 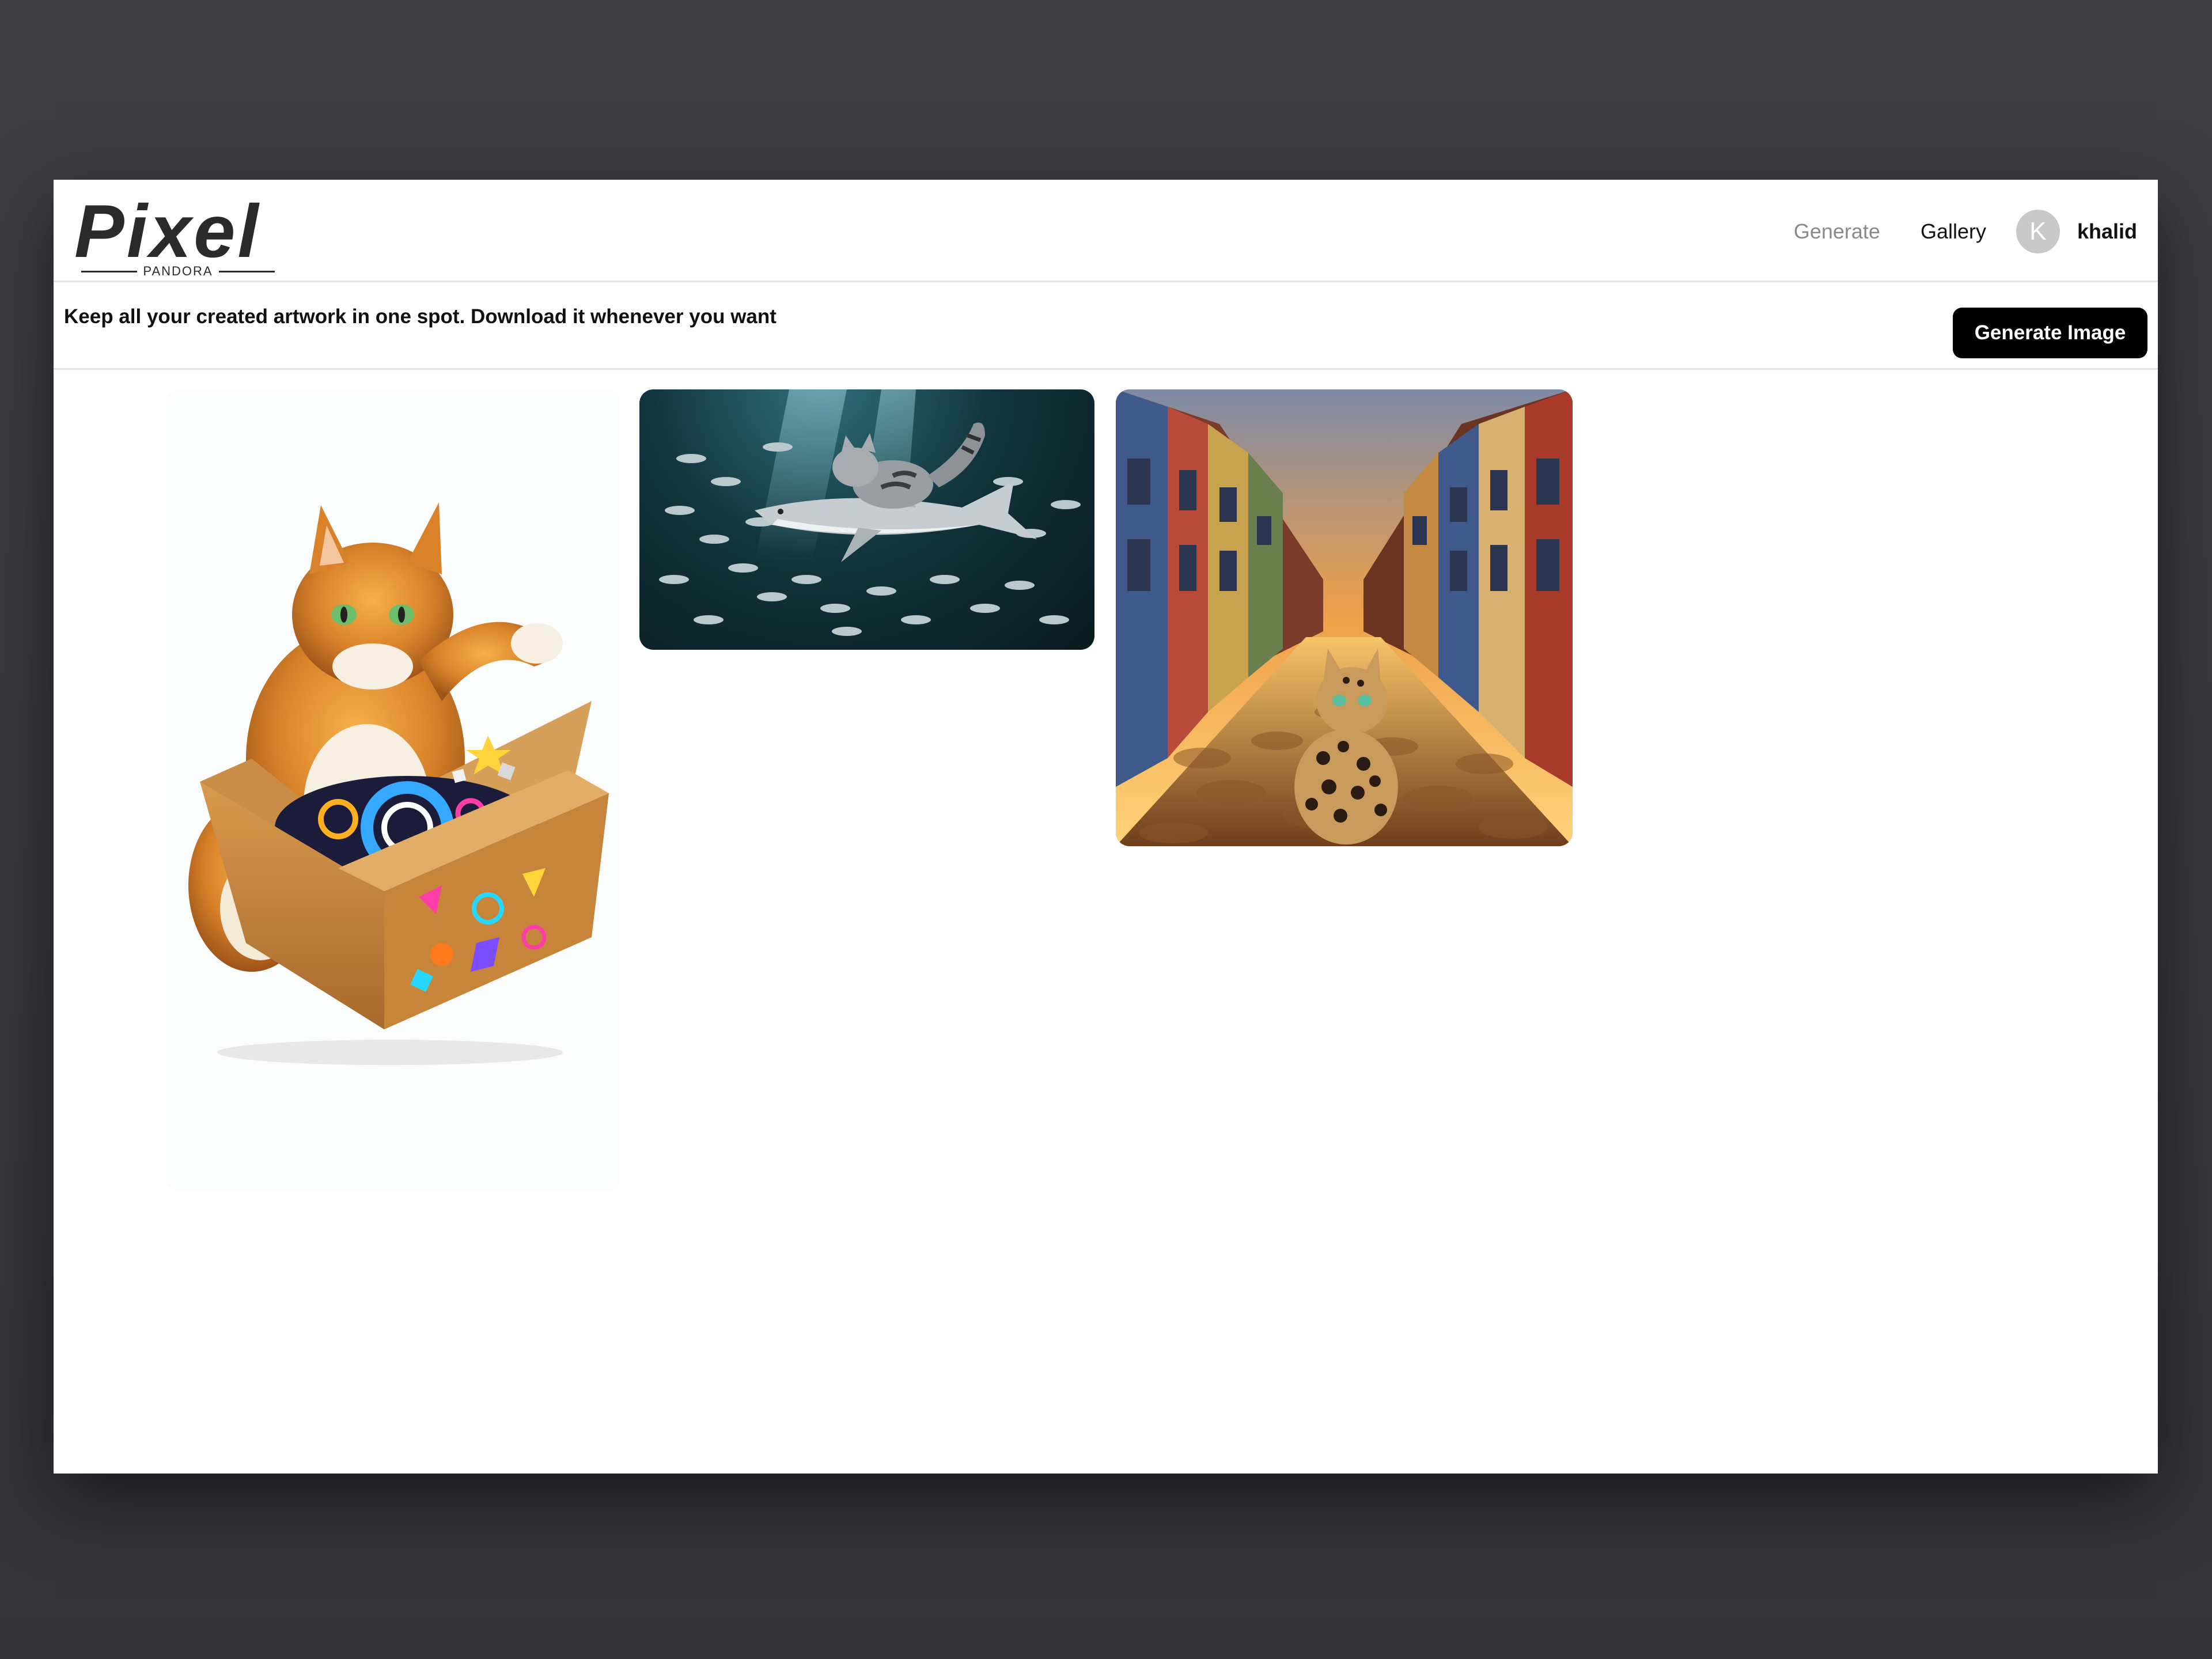 What do you see at coordinates (109, 271) in the screenshot?
I see `logo-divider-left` at bounding box center [109, 271].